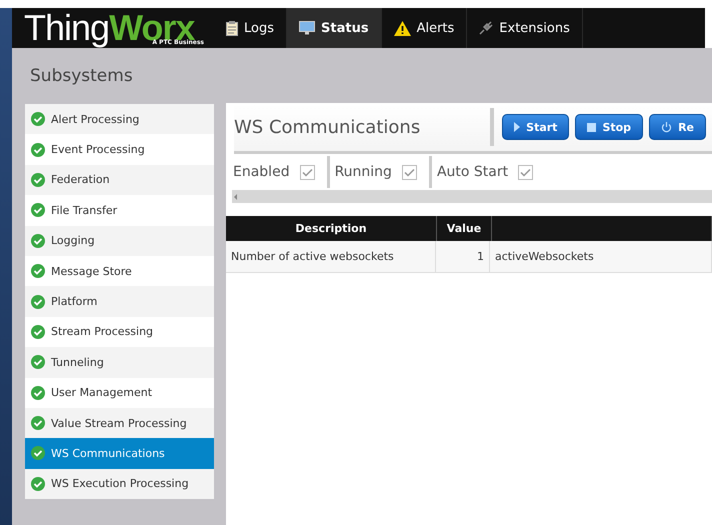 The width and height of the screenshot is (712, 525). Describe the element at coordinates (119, 271) in the screenshot. I see `subsystem-item: Message Store` at that location.